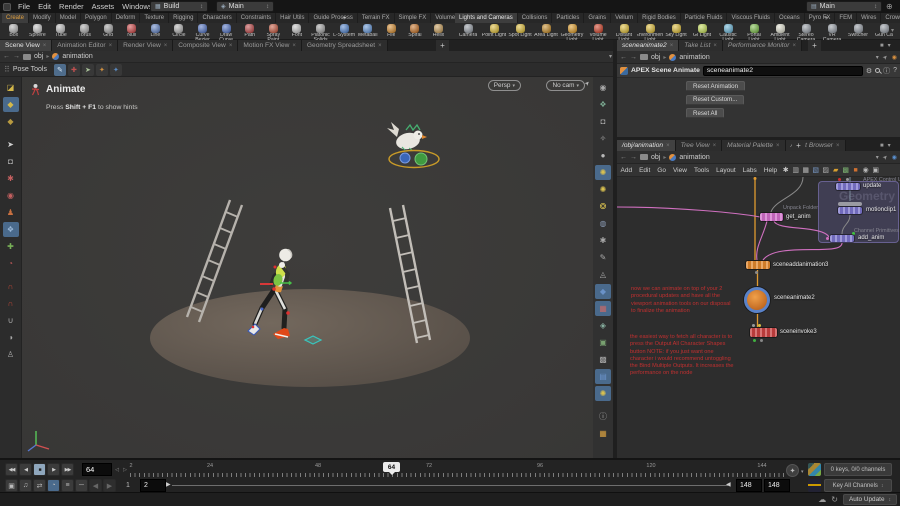  What do you see at coordinates (333, 18) in the screenshot?
I see `shelf-tab: Guide Process` at bounding box center [333, 18].